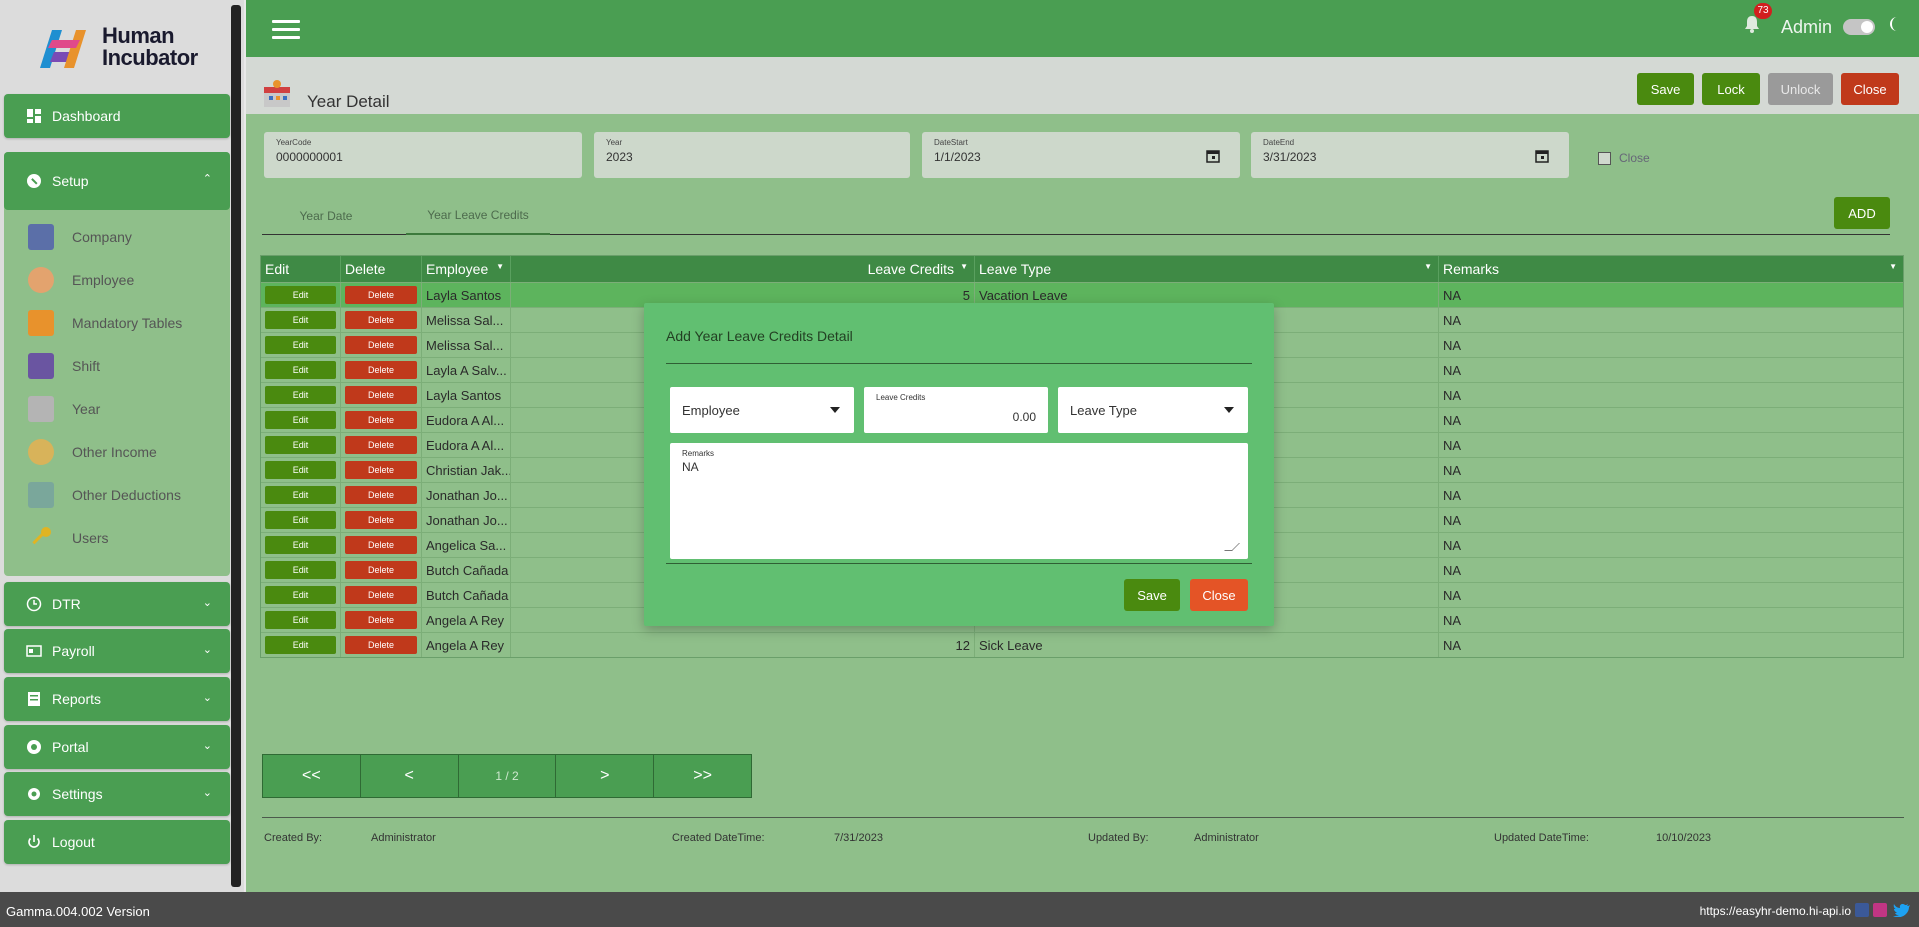 The height and width of the screenshot is (927, 1919). What do you see at coordinates (1083, 817) in the screenshot?
I see `divider` at bounding box center [1083, 817].